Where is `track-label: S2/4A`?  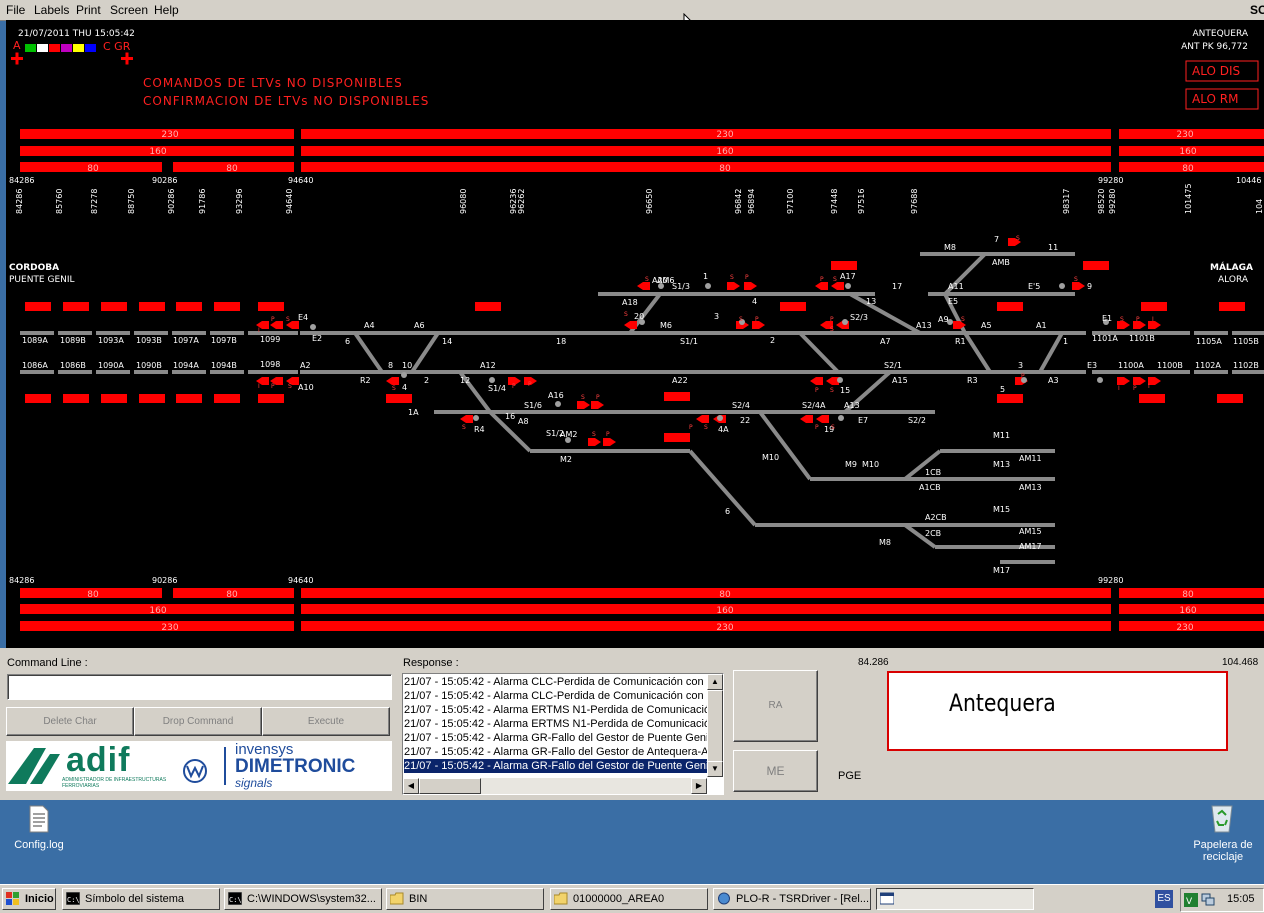 track-label: S2/4A is located at coordinates (814, 405).